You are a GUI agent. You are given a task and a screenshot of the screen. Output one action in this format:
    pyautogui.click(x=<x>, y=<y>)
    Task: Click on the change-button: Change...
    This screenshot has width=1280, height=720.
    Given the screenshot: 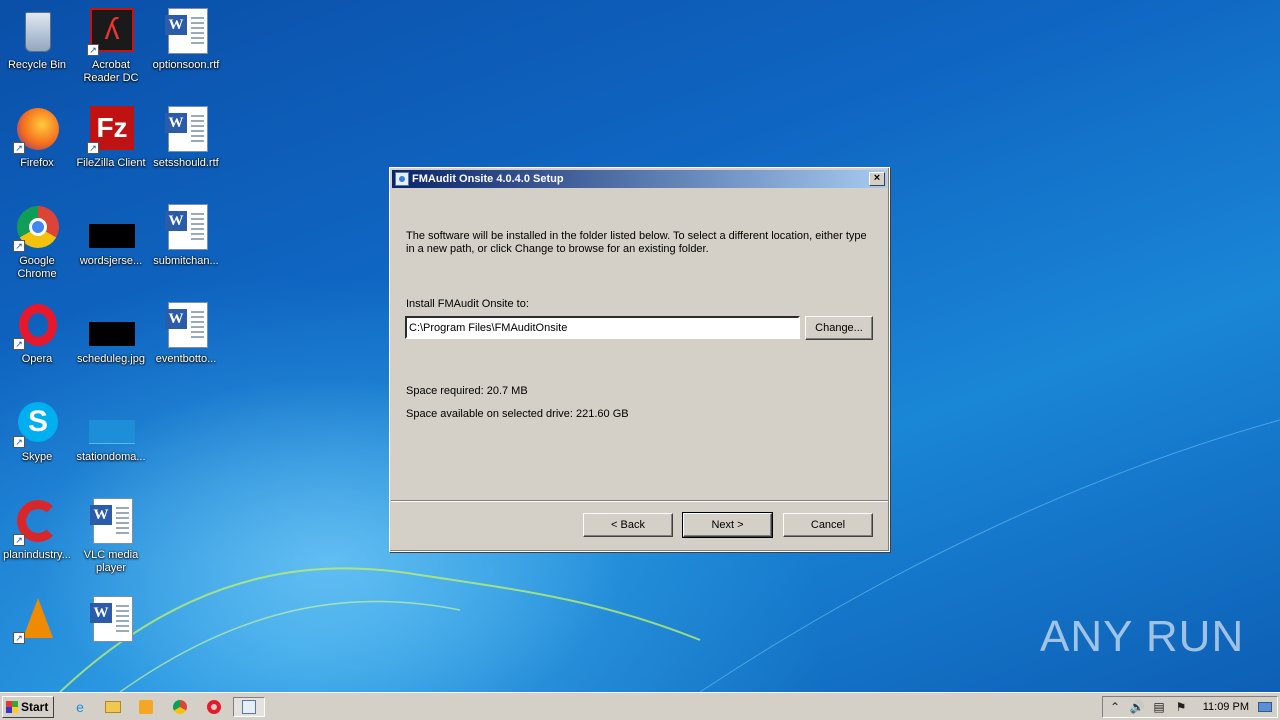 What is the action you would take?
    pyautogui.click(x=839, y=328)
    